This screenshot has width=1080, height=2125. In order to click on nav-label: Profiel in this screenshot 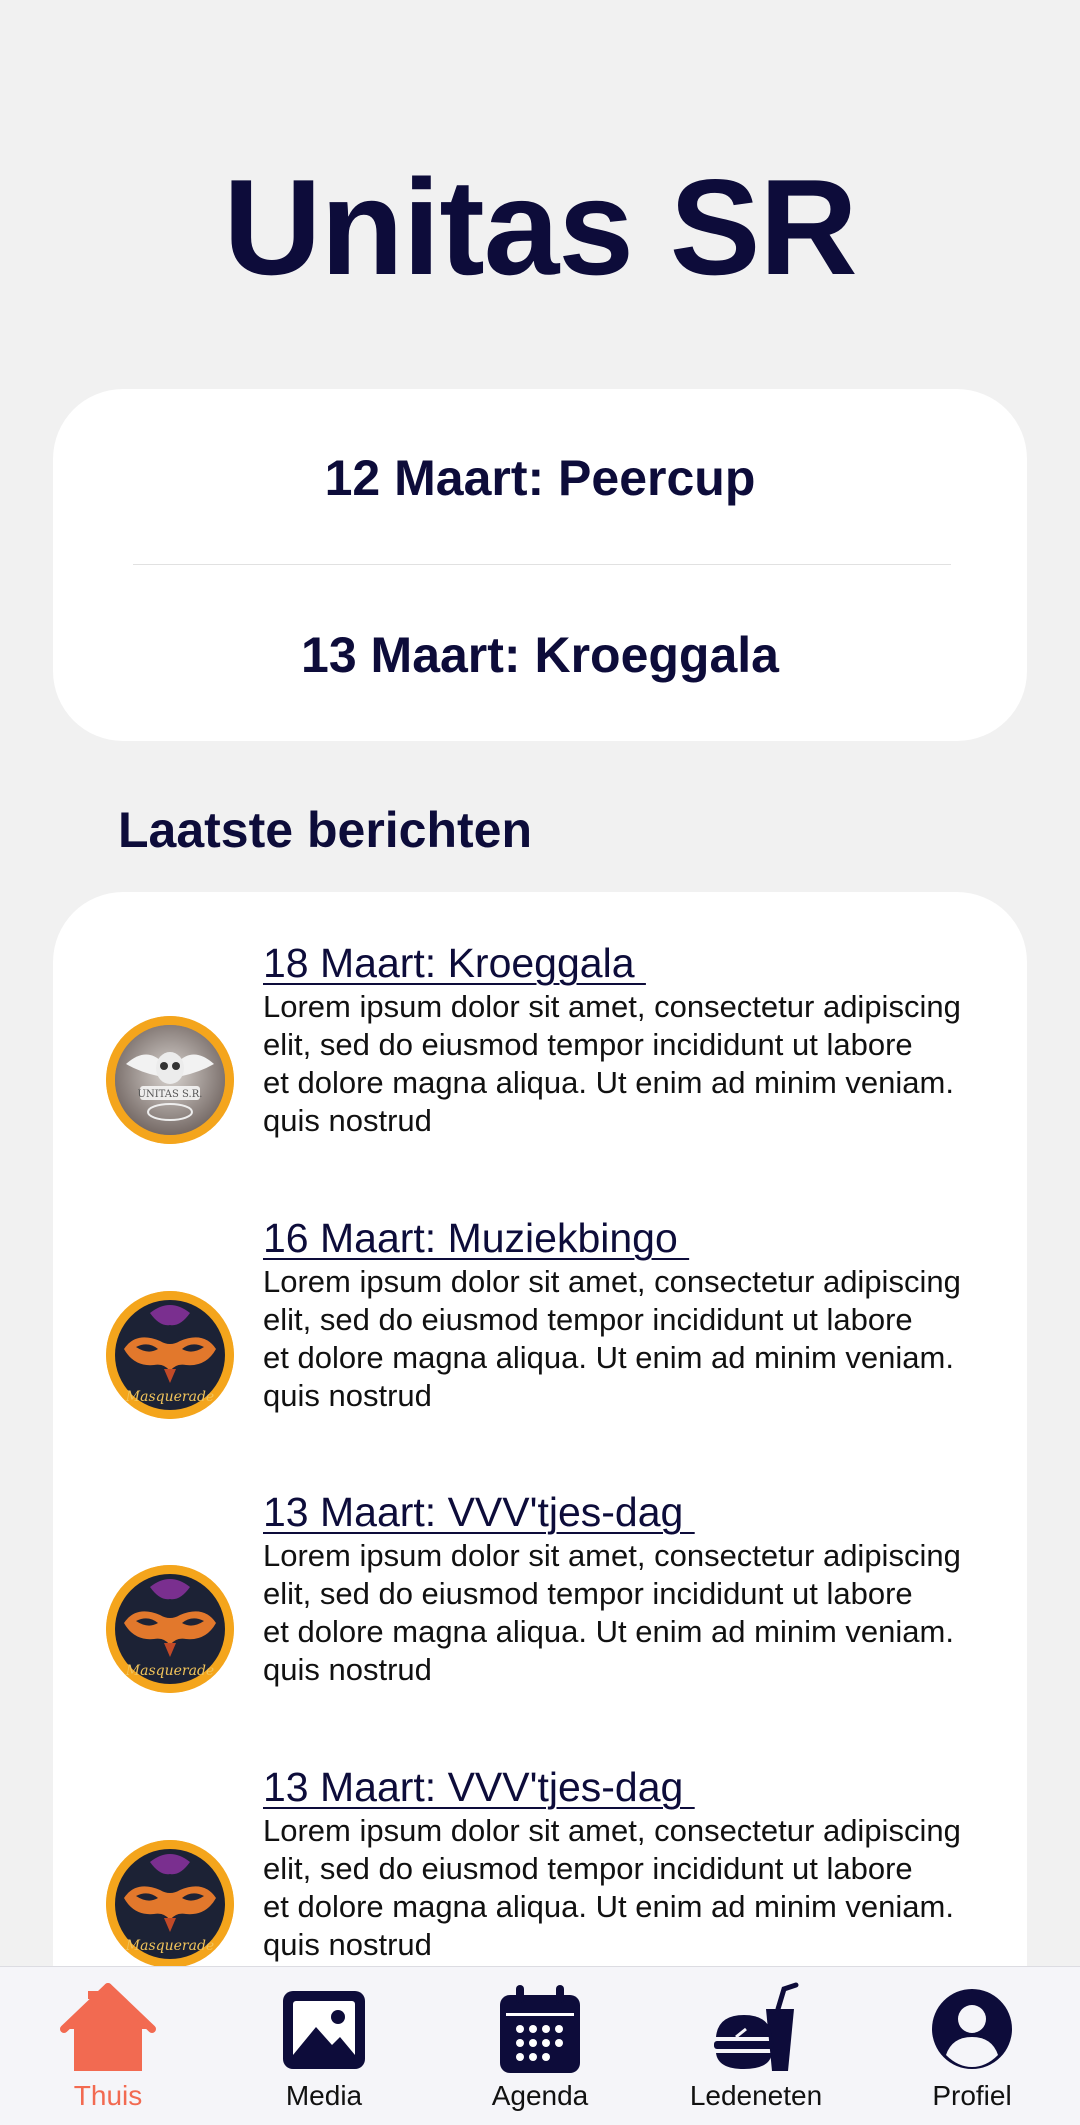, I will do `click(972, 2095)`.